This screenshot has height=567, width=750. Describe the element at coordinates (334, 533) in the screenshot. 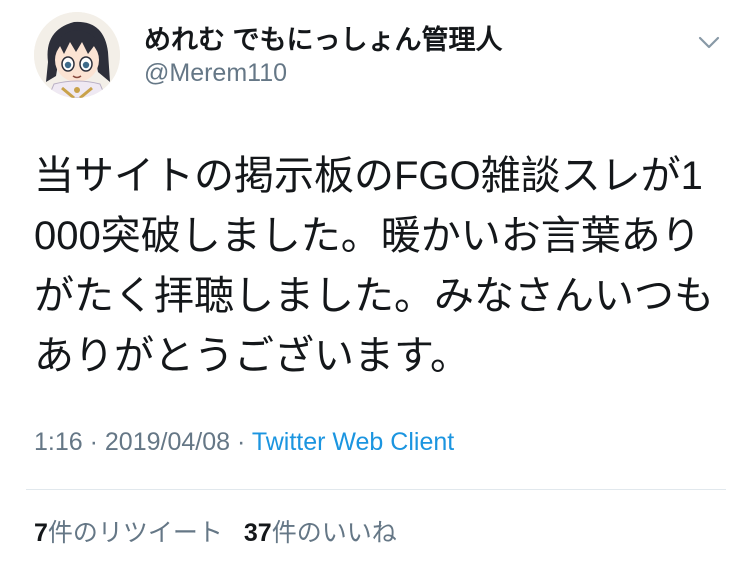

I see `likes-label: 件のいいね` at that location.